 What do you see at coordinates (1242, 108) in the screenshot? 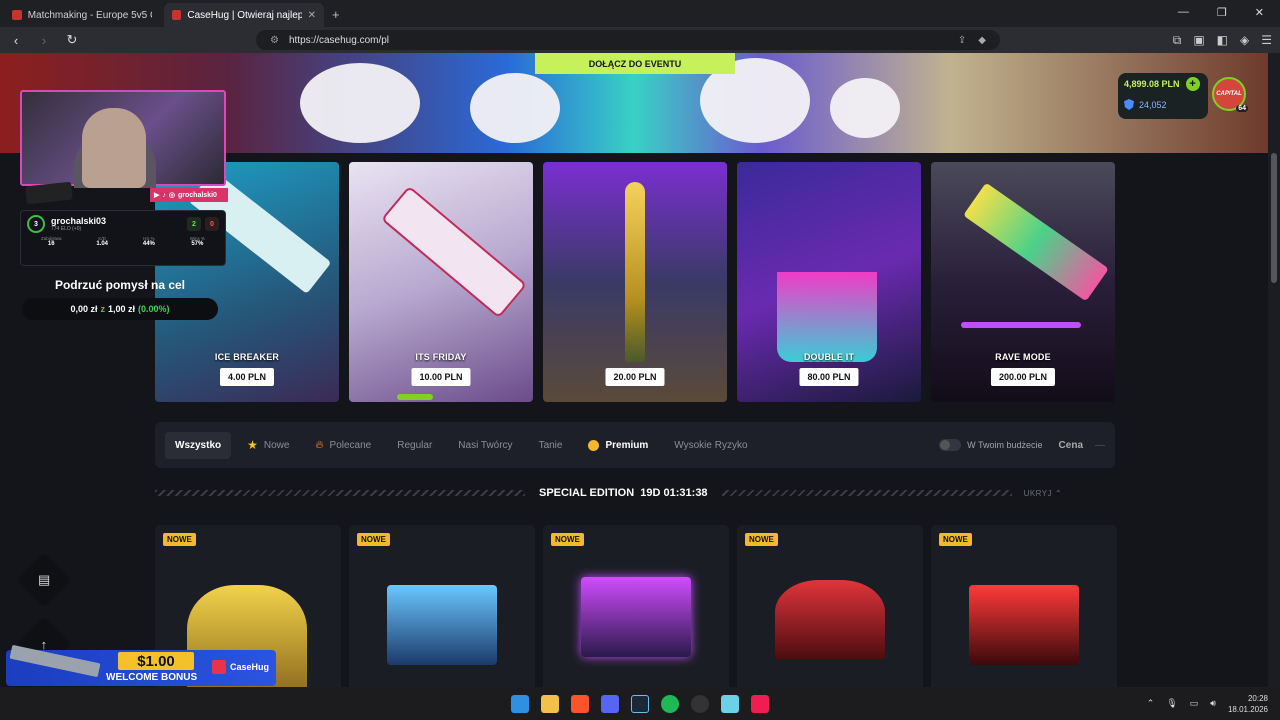
I see `level-badge: 64` at bounding box center [1242, 108].